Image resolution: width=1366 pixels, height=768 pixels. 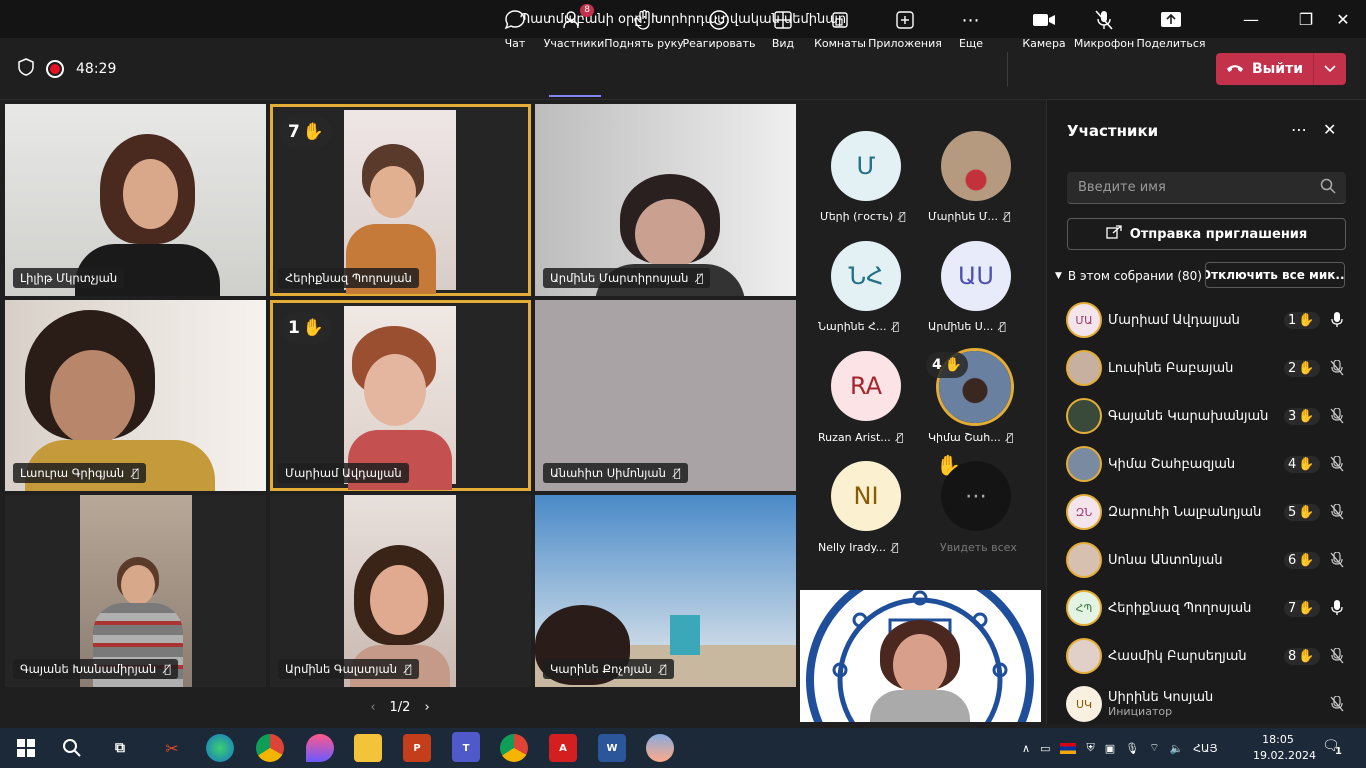 I want to click on task-view-icon: ⧉, so click(x=120, y=748).